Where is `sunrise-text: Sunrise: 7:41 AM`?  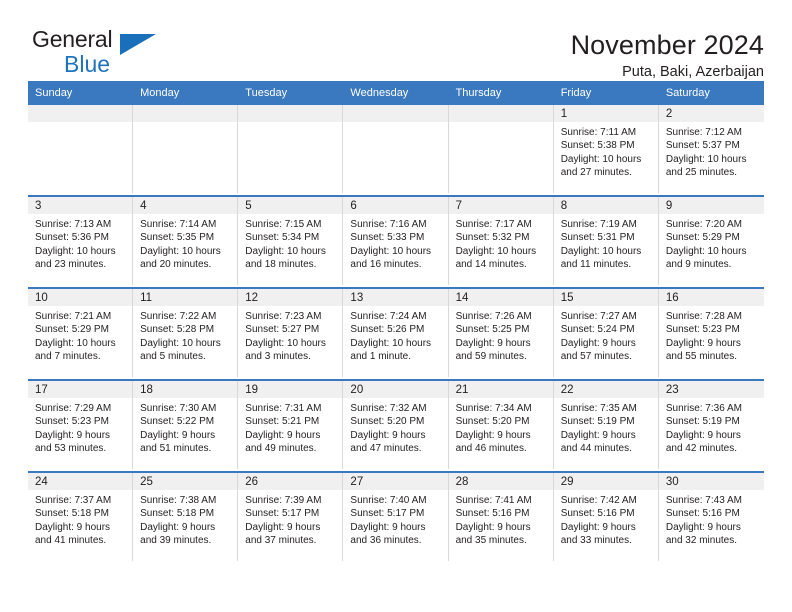
sunrise-text: Sunrise: 7:41 AM is located at coordinates (493, 500).